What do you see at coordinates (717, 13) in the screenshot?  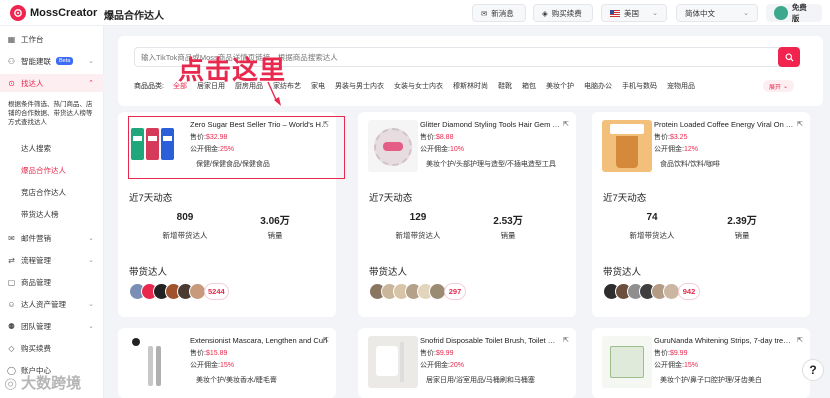 I see `language-select: 简体中文 ⌄` at bounding box center [717, 13].